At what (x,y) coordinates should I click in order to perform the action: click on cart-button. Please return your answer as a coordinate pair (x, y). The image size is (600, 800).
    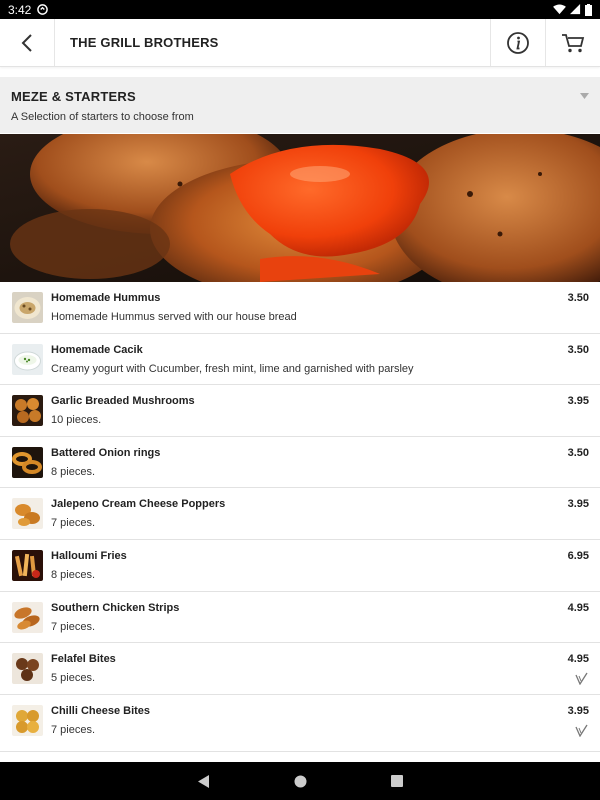
    Looking at the image, I should click on (572, 42).